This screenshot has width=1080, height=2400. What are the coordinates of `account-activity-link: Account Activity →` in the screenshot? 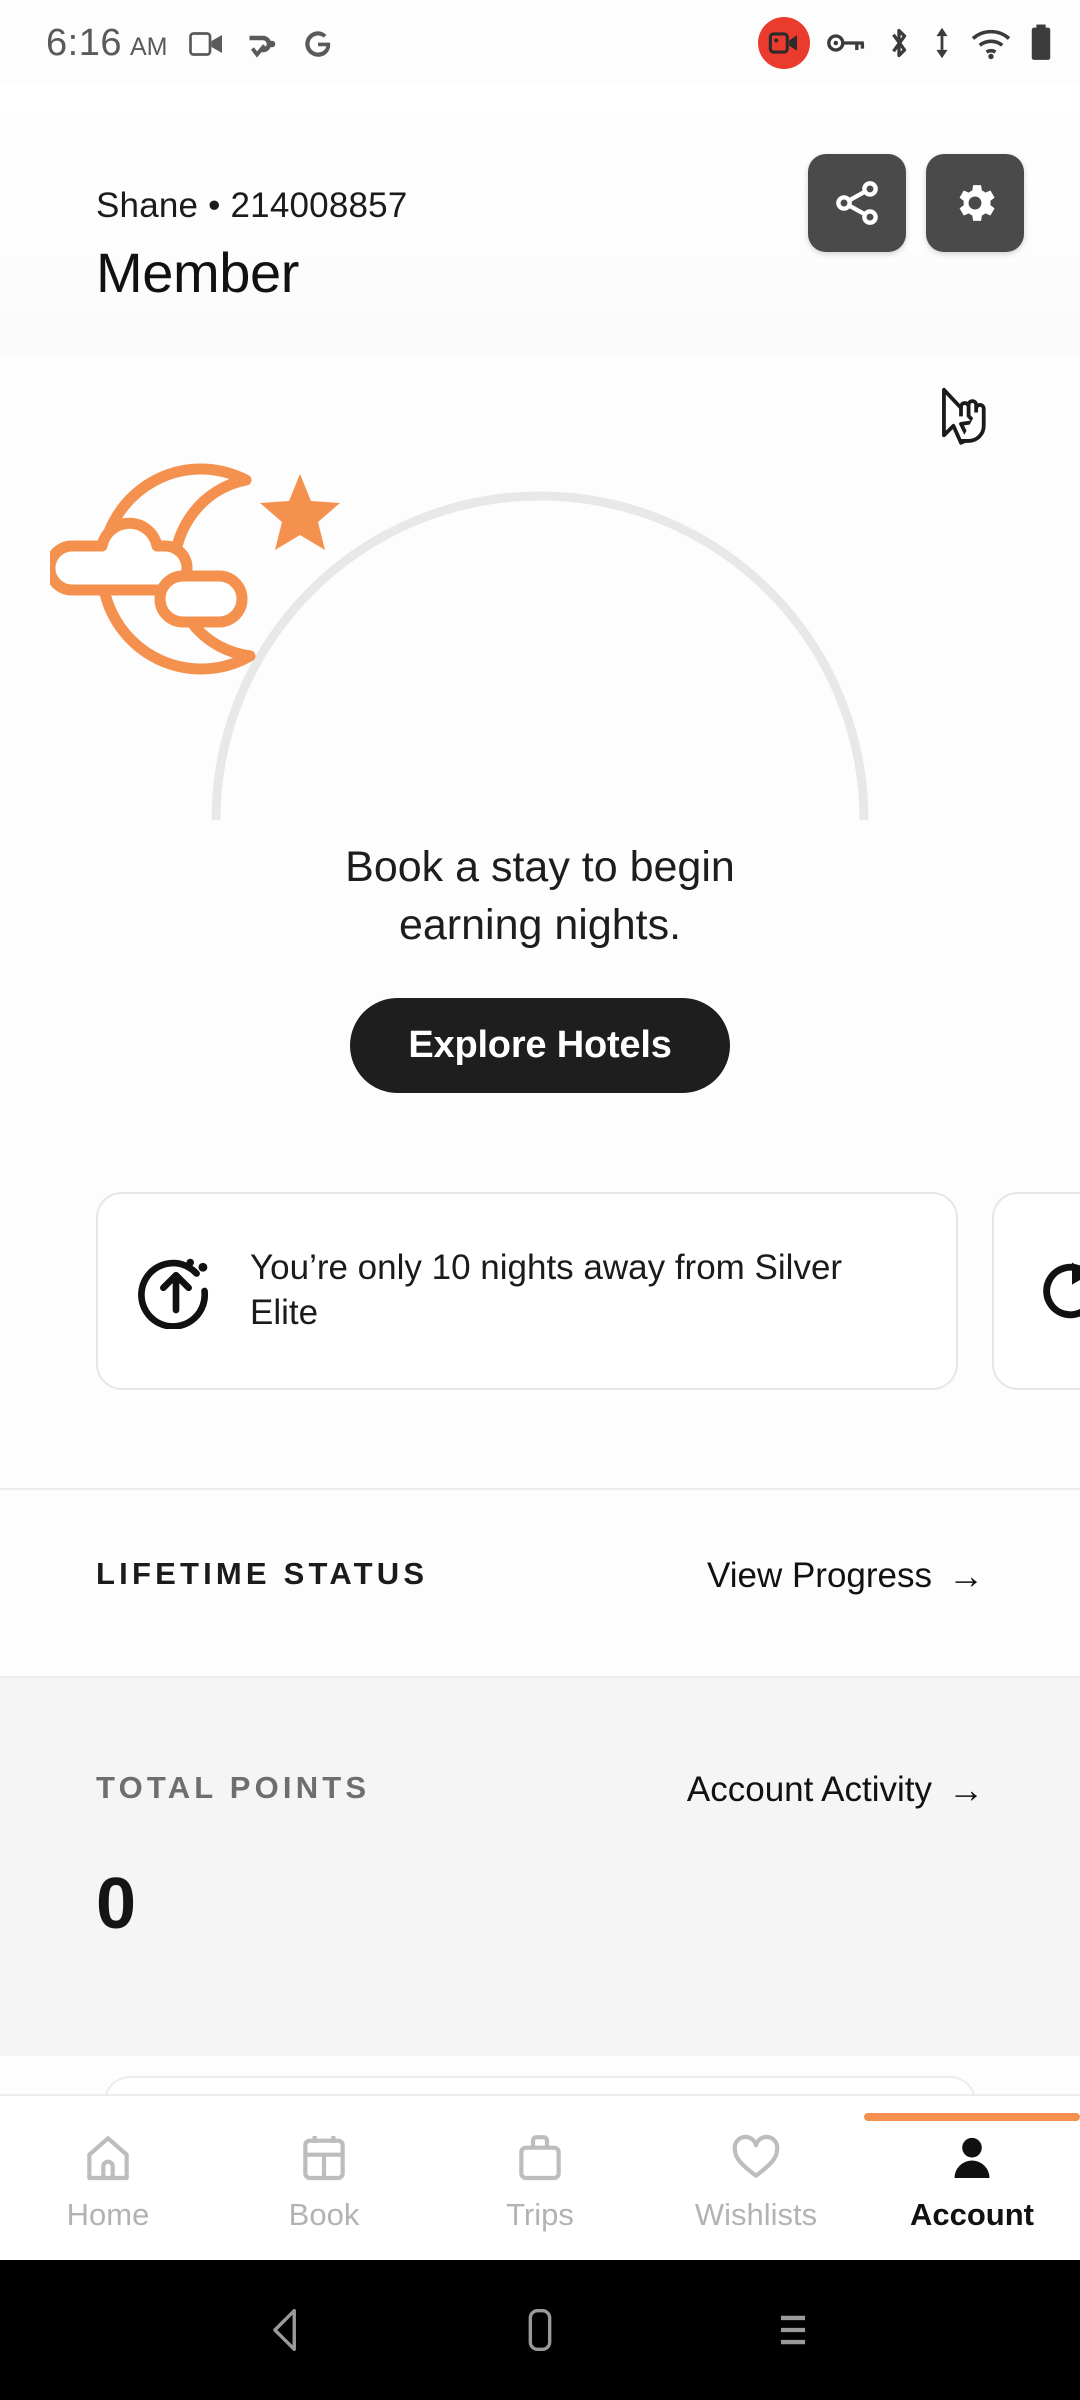 It's located at (835, 1790).